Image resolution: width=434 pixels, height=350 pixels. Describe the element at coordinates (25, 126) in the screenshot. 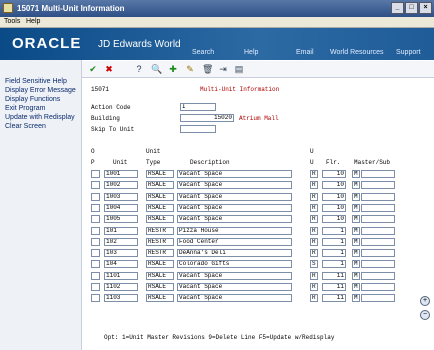

I see `sidebar-item-clear: Clear Screen` at that location.